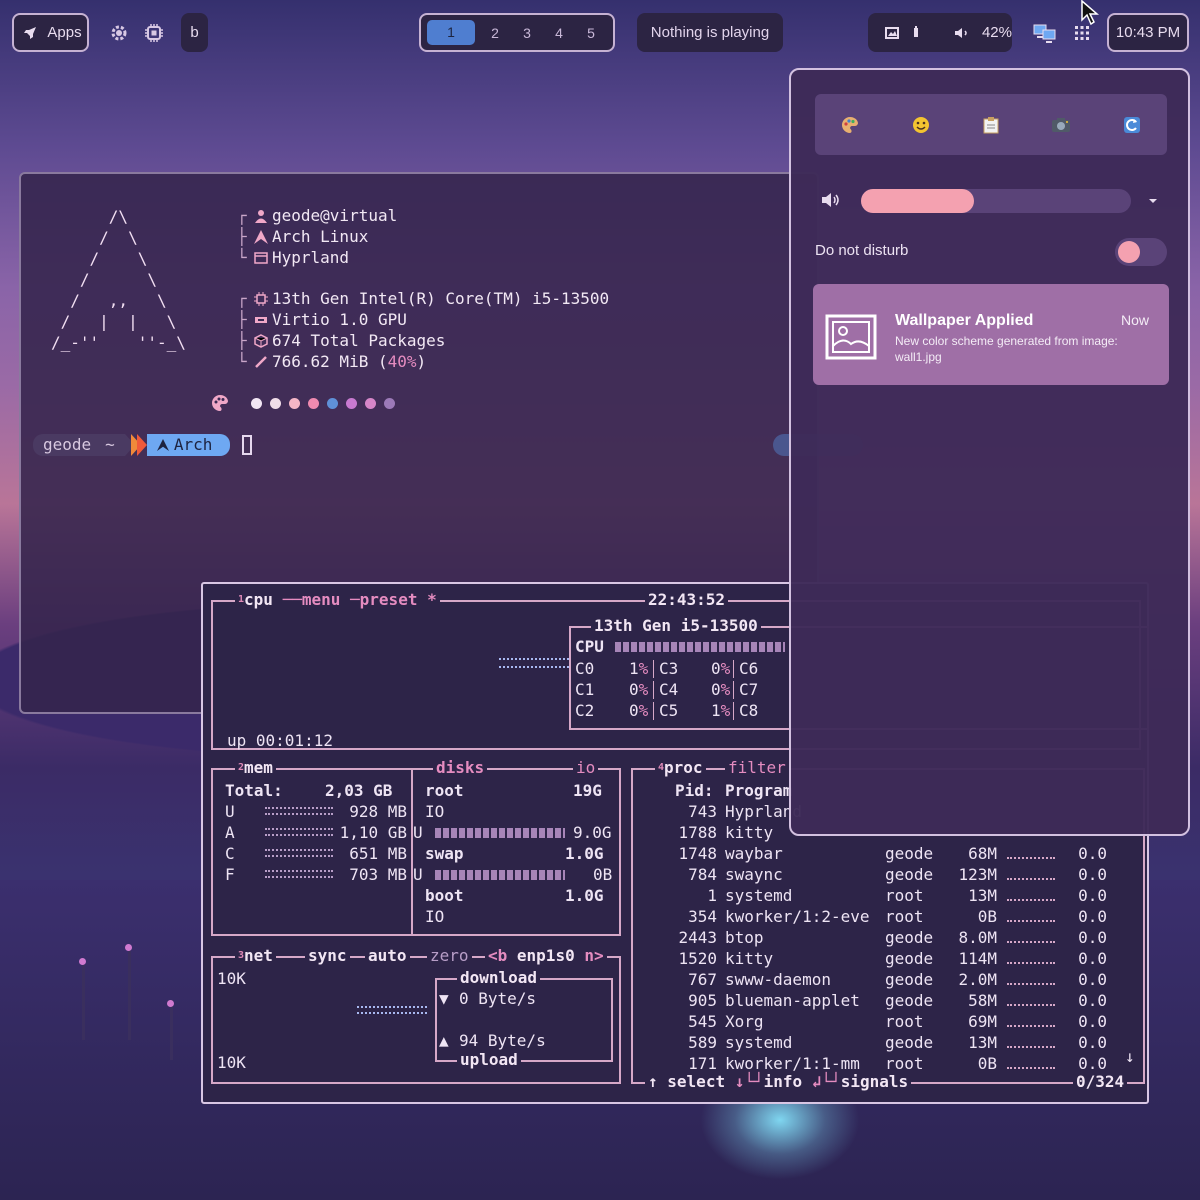 The width and height of the screenshot is (1200, 1200). What do you see at coordinates (418, 874) in the screenshot?
I see `disk-swap-used-label: U` at bounding box center [418, 874].